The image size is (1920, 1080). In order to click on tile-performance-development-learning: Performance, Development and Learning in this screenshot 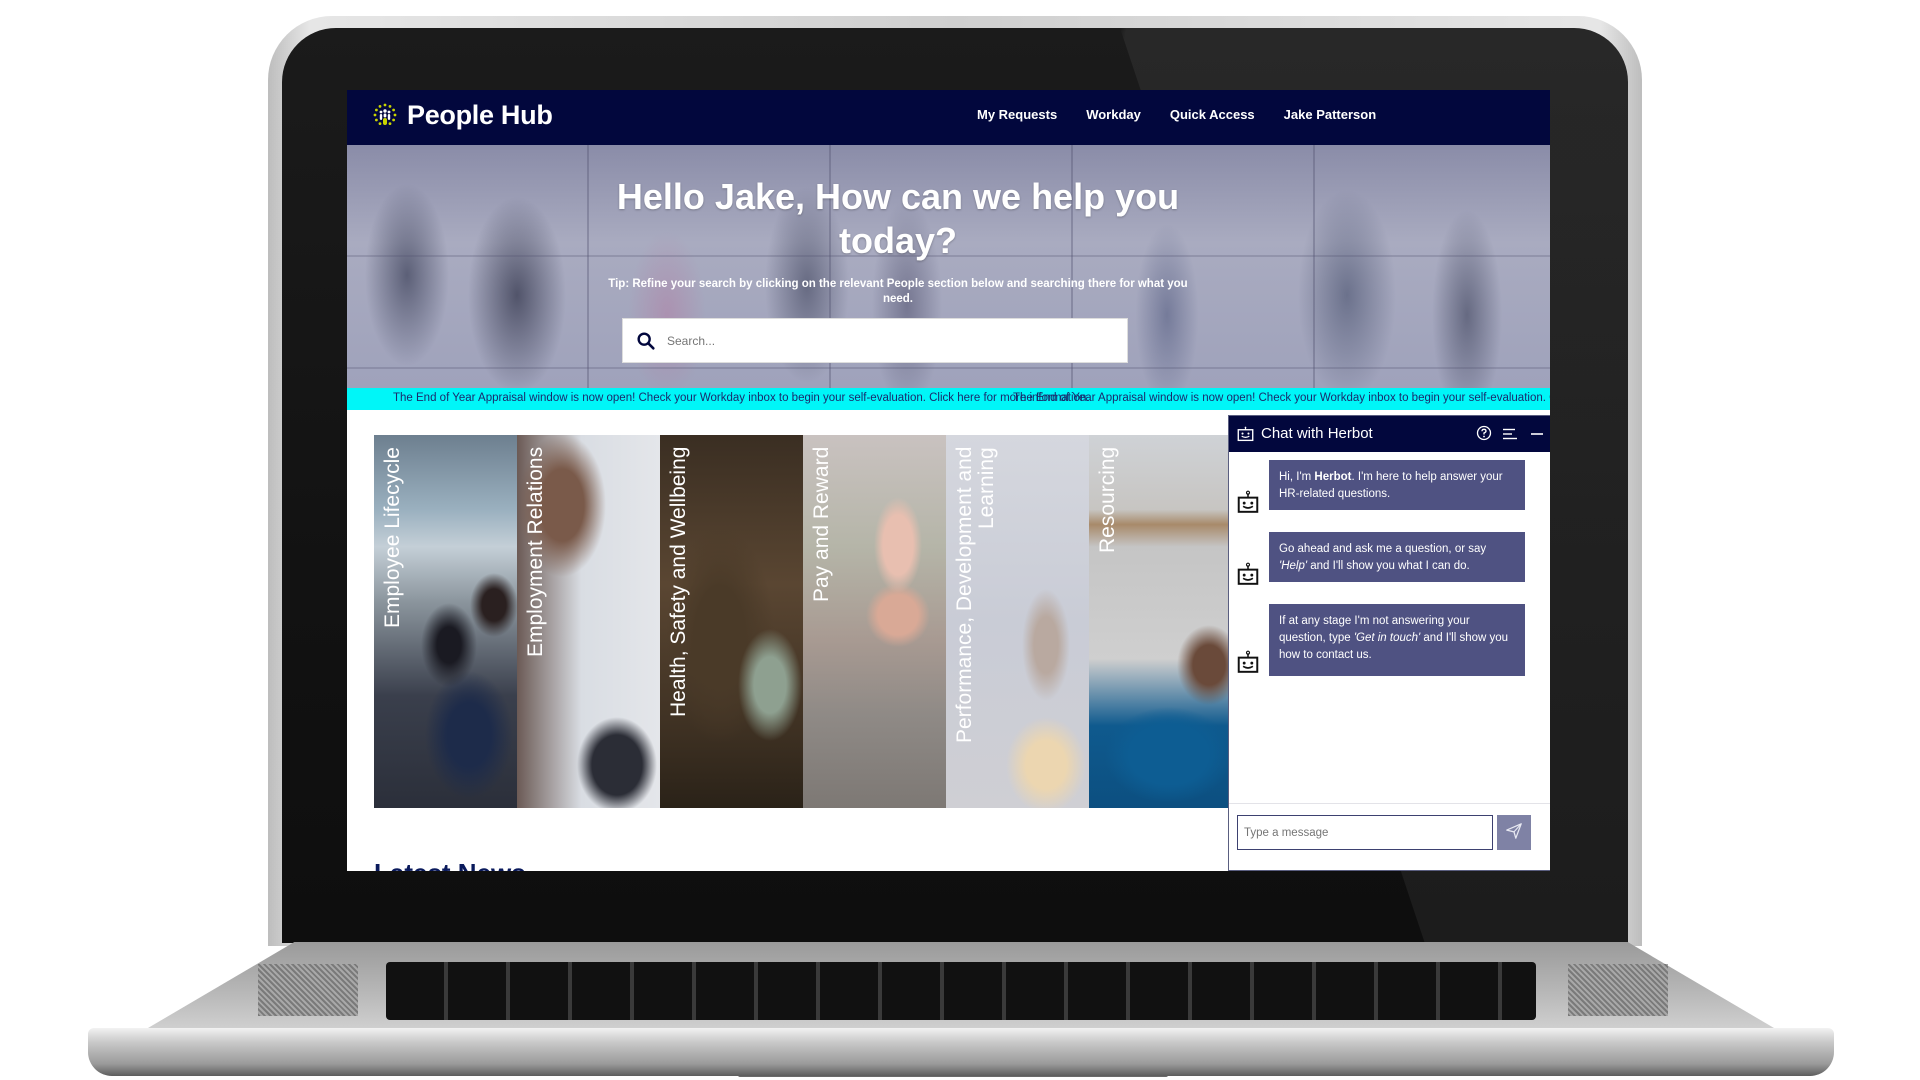, I will do `click(1017, 621)`.